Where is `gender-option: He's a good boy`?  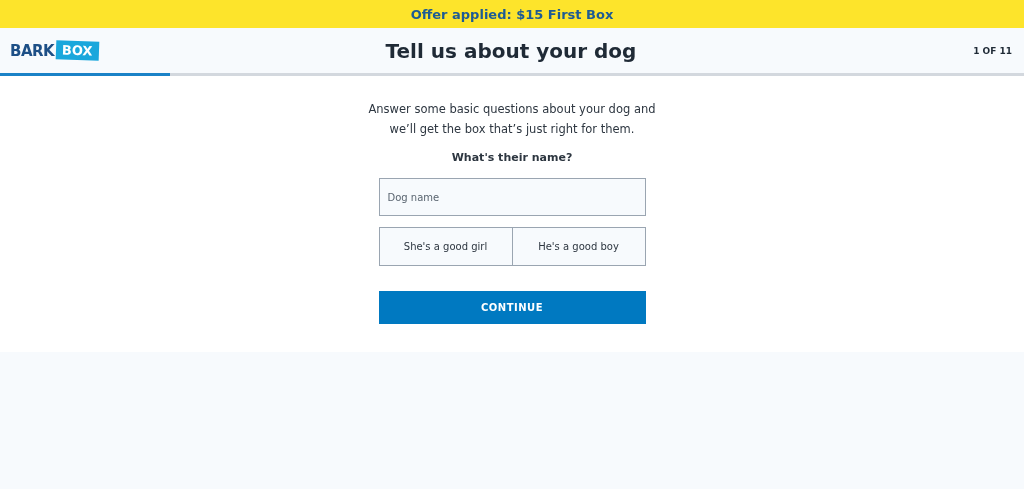
gender-option: He's a good boy is located at coordinates (578, 246).